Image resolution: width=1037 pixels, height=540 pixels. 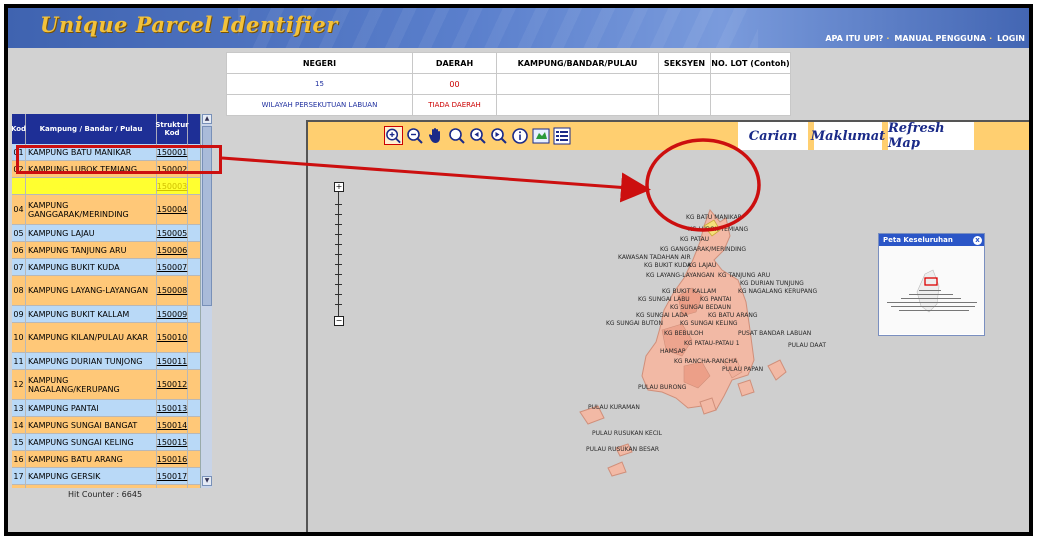 What do you see at coordinates (662, 315) in the screenshot?
I see `map-label: KG SUNGAI LADA` at bounding box center [662, 315].